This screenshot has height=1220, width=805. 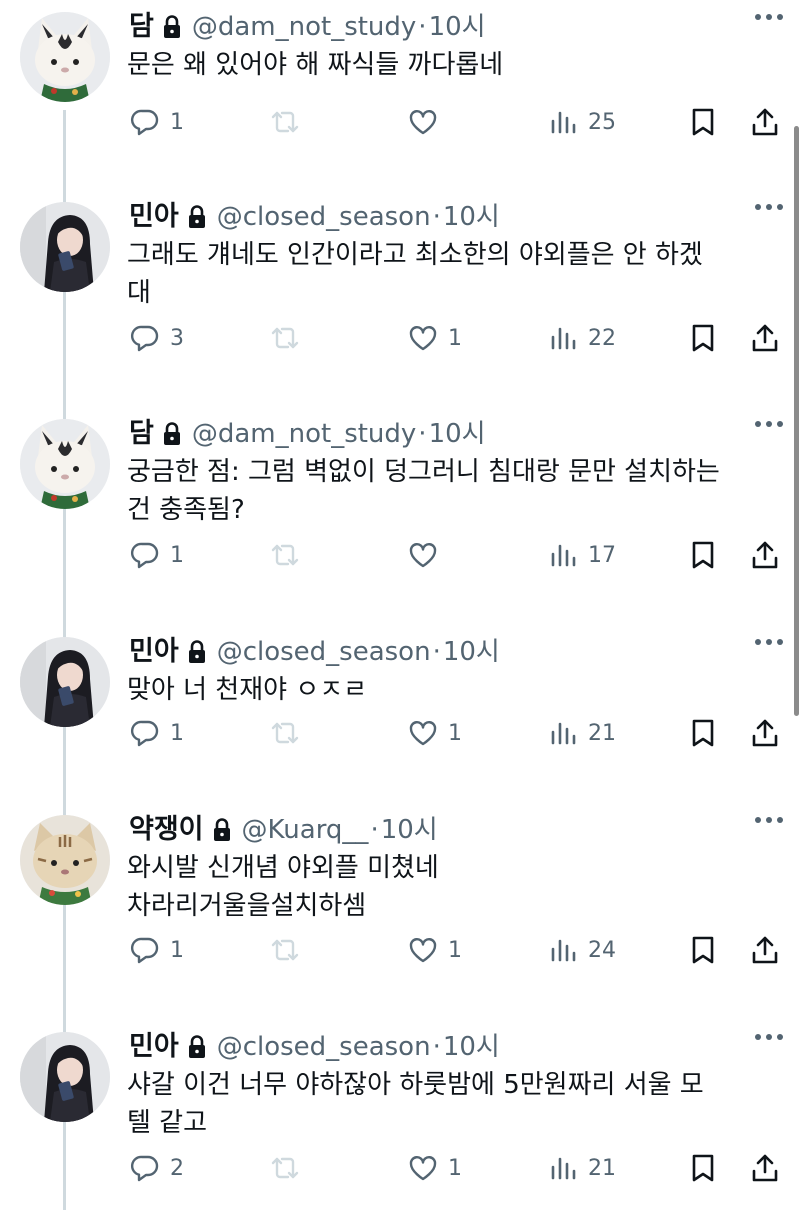 I want to click on like-count: 1, so click(x=455, y=338).